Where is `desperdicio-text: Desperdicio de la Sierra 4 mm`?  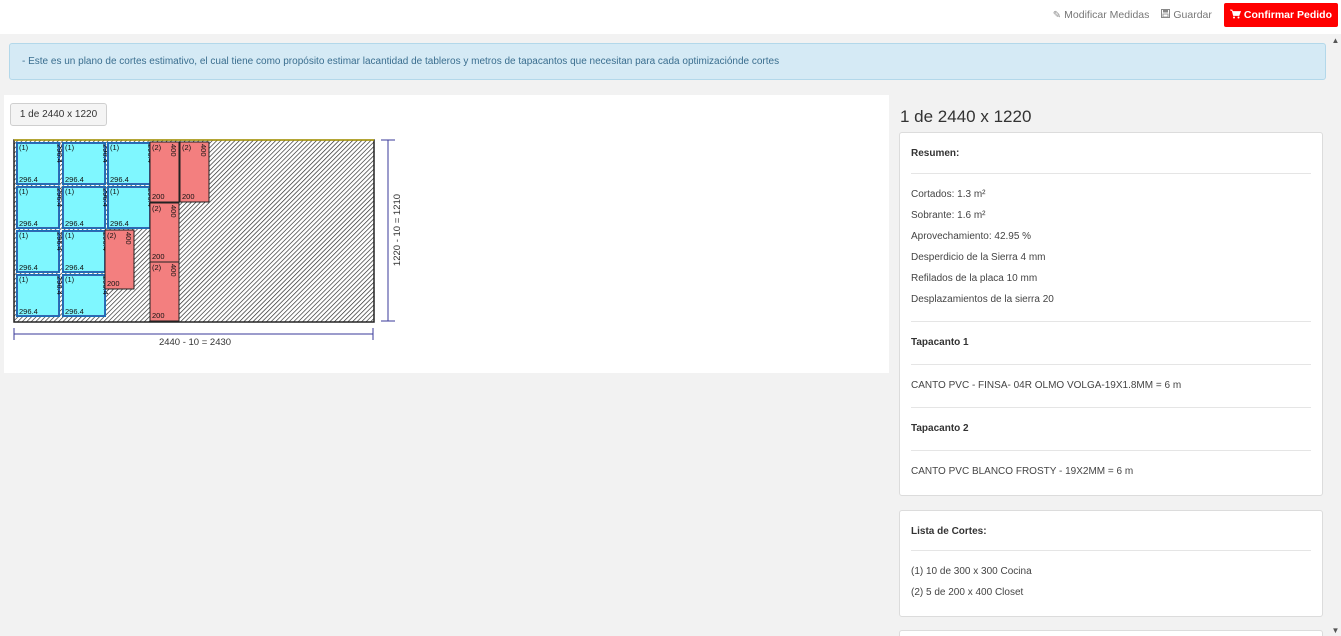 desperdicio-text: Desperdicio de la Sierra 4 mm is located at coordinates (978, 257).